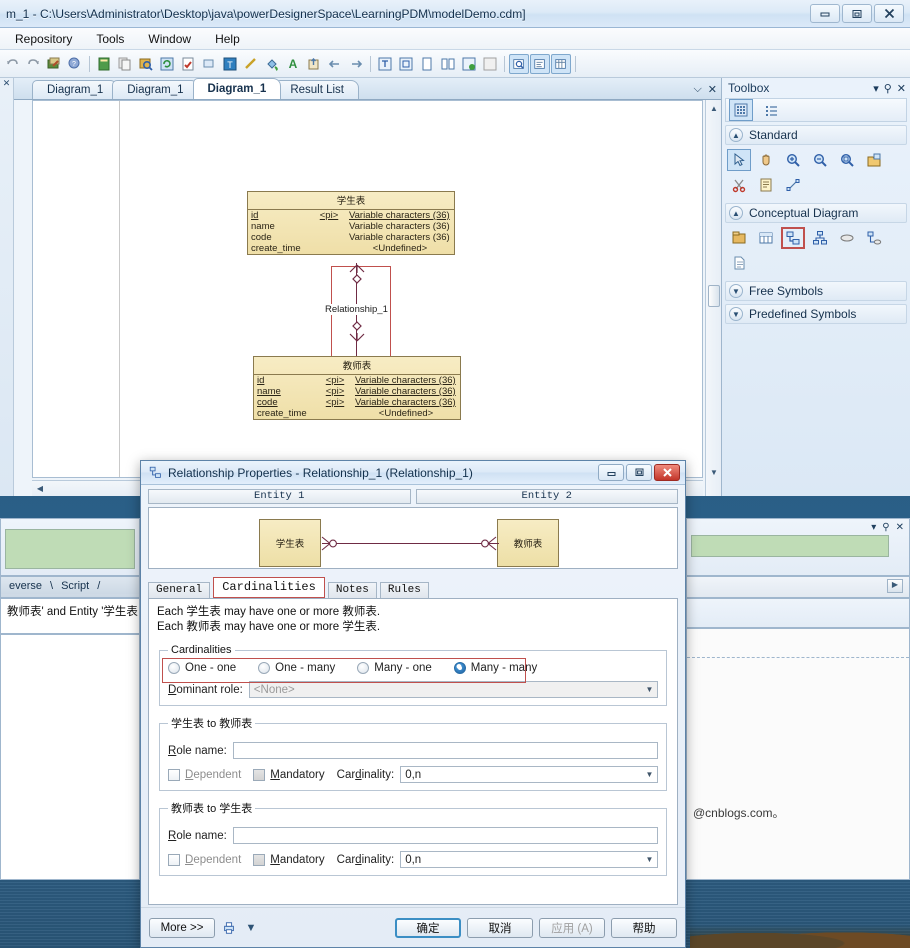 The height and width of the screenshot is (948, 910). Describe the element at coordinates (644, 927) in the screenshot. I see `help-button: 帮助` at that location.